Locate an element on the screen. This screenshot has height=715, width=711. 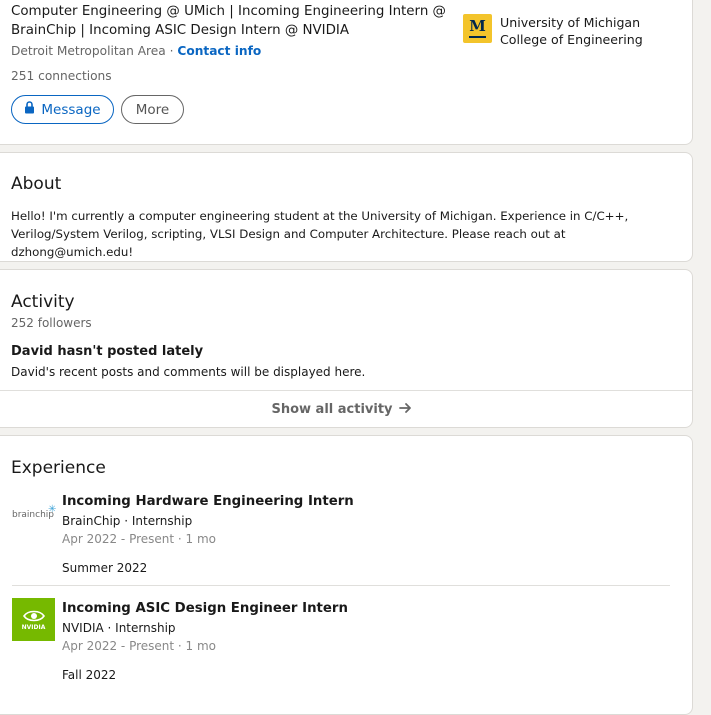
message-button-label: Message is located at coordinates (71, 109).